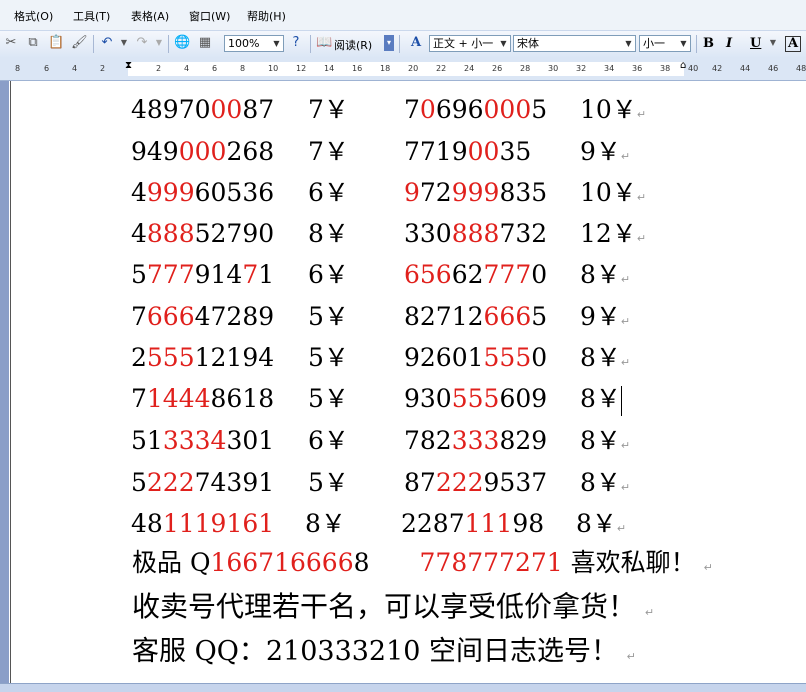 The width and height of the screenshot is (806, 692). Describe the element at coordinates (470, 43) in the screenshot. I see `style-select: 正文 + 小一 ▼` at that location.